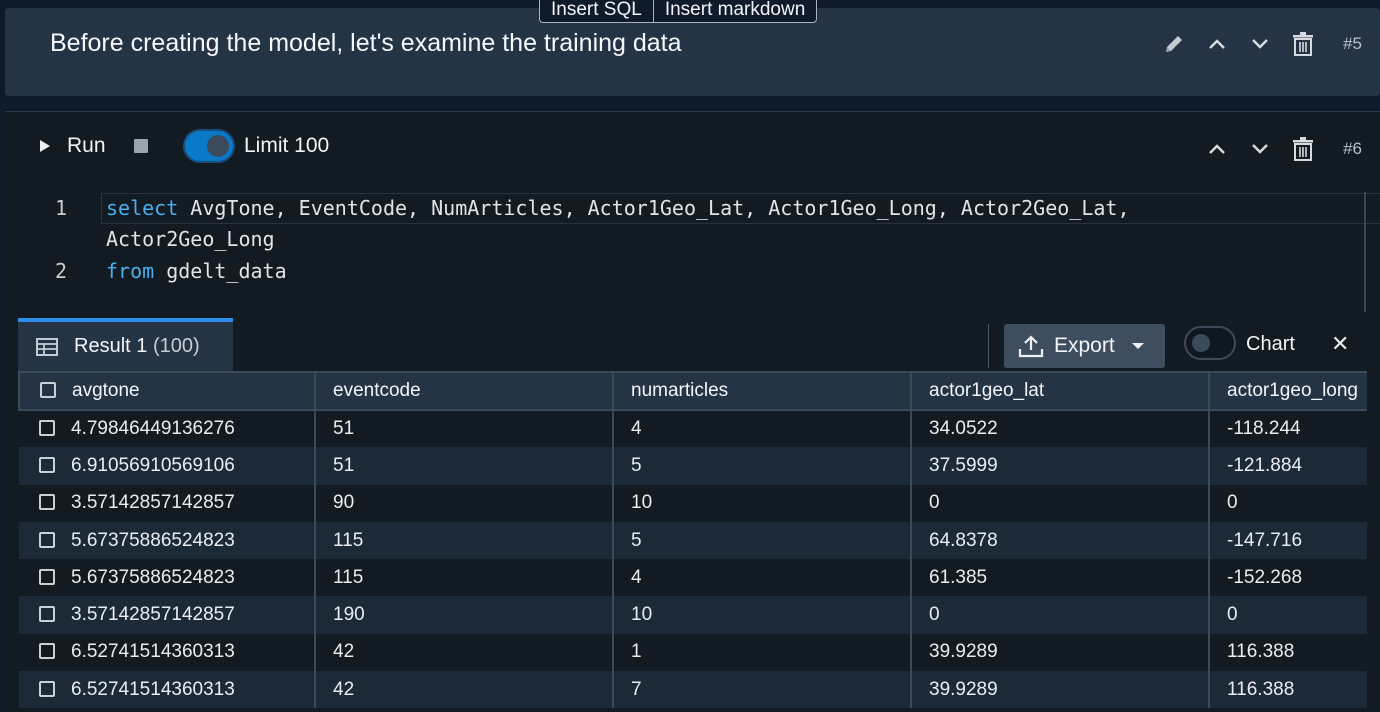 The width and height of the screenshot is (1380, 712). Describe the element at coordinates (61, 271) in the screenshot. I see `line-number: 2` at that location.